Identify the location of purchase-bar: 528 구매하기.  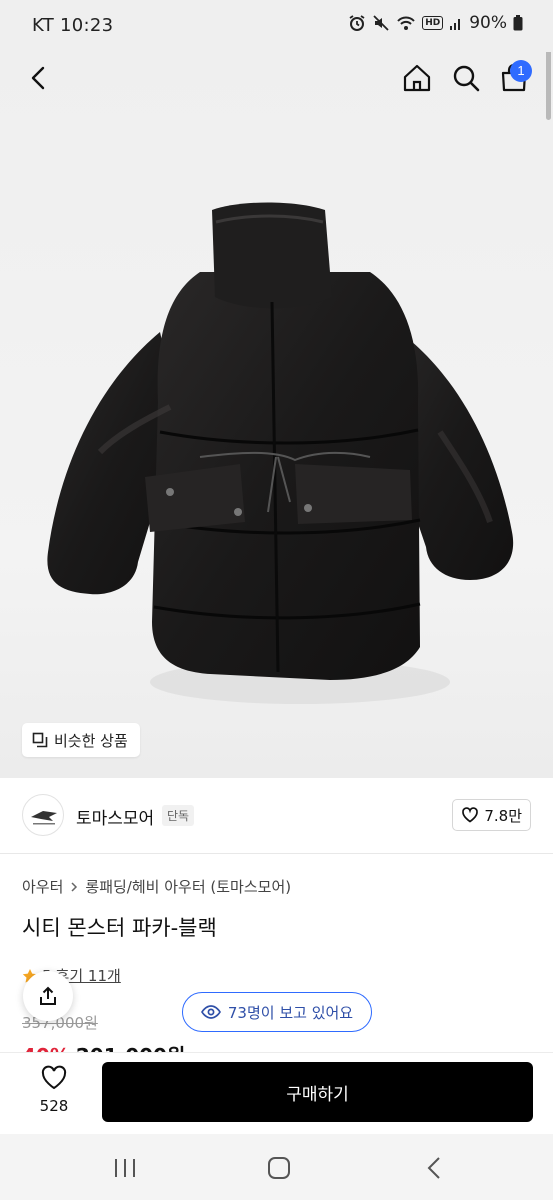
(276, 1093).